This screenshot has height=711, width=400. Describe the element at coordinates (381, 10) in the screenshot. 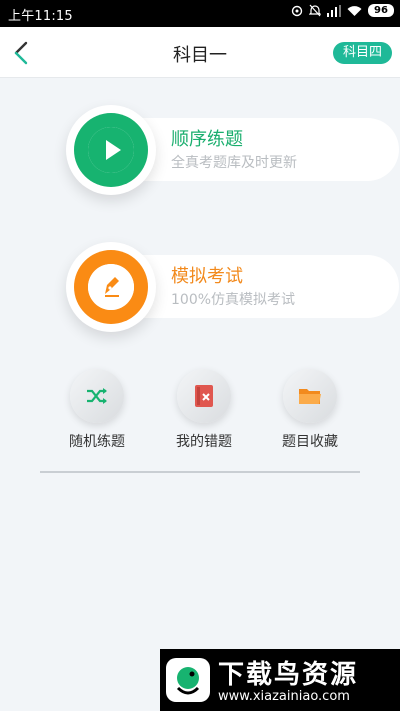

I see `battery-indicator: 96` at that location.